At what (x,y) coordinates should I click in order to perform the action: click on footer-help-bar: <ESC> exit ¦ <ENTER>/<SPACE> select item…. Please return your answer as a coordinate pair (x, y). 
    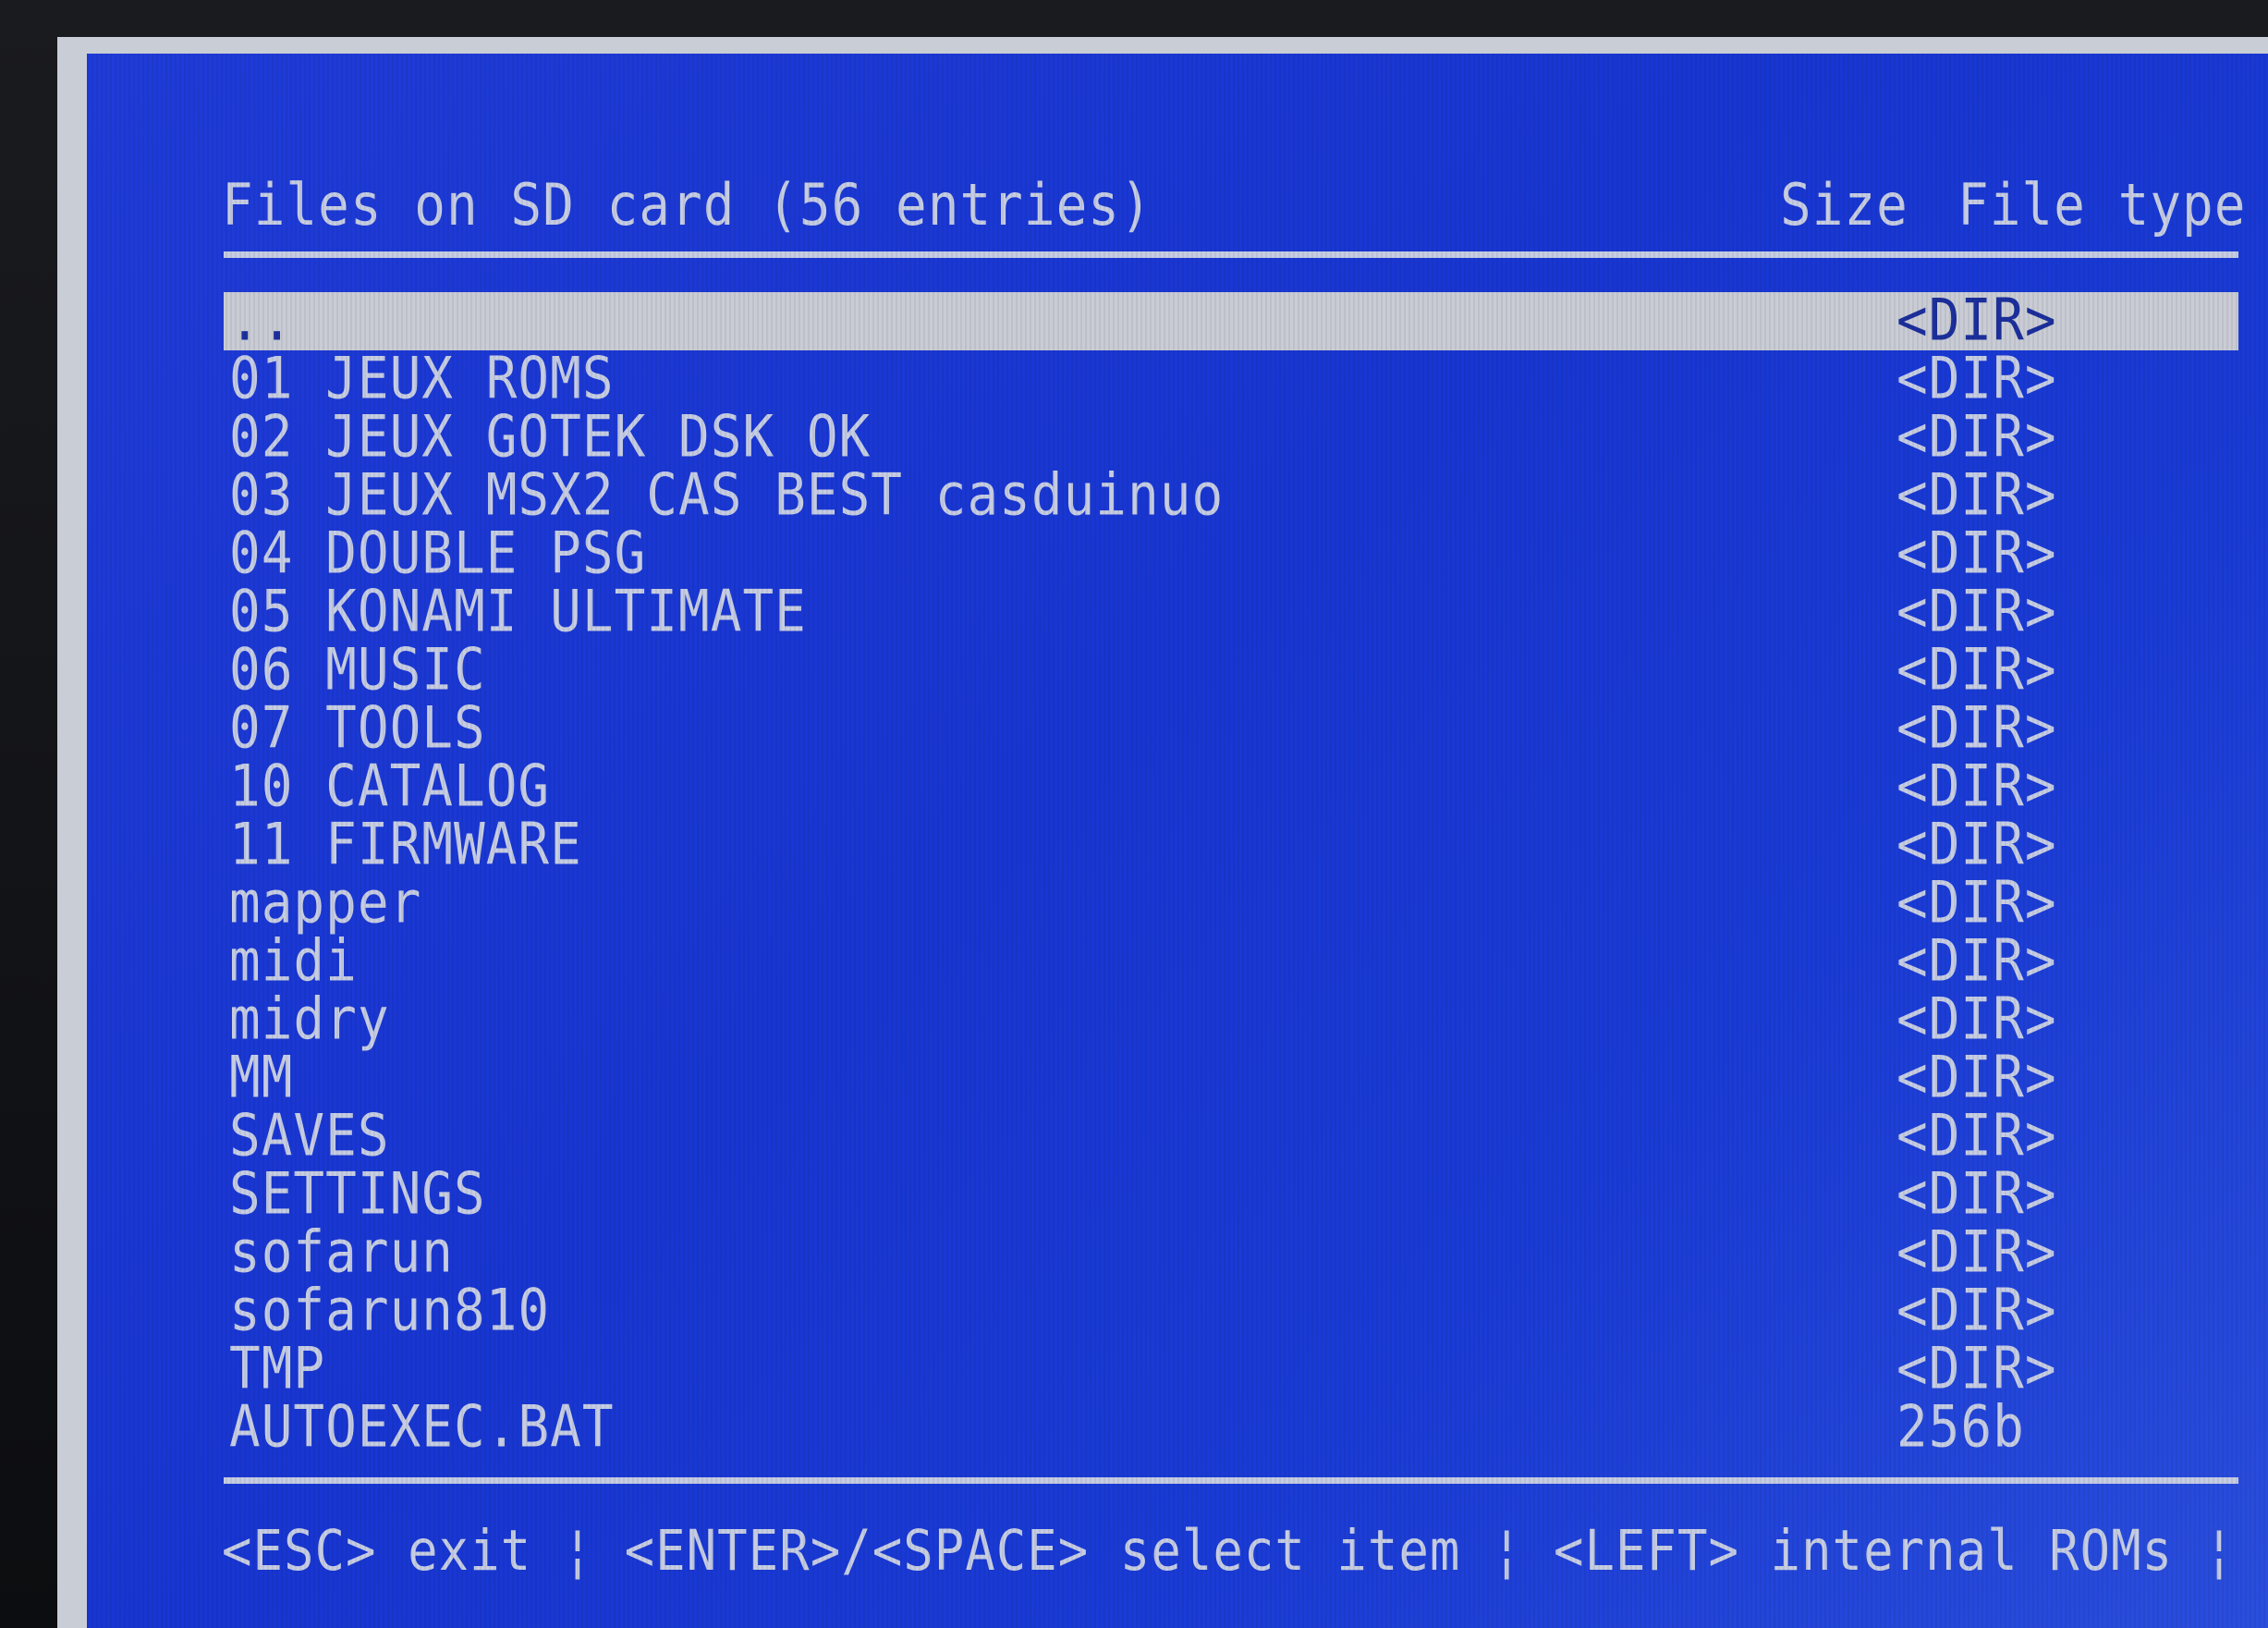
    Looking at the image, I should click on (1245, 1551).